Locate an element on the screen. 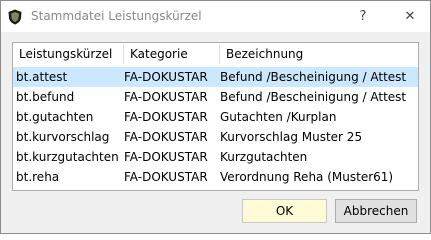 This screenshot has height=240, width=431. cell-leistungskuerzel: bt.kurzgutachten is located at coordinates (67, 157).